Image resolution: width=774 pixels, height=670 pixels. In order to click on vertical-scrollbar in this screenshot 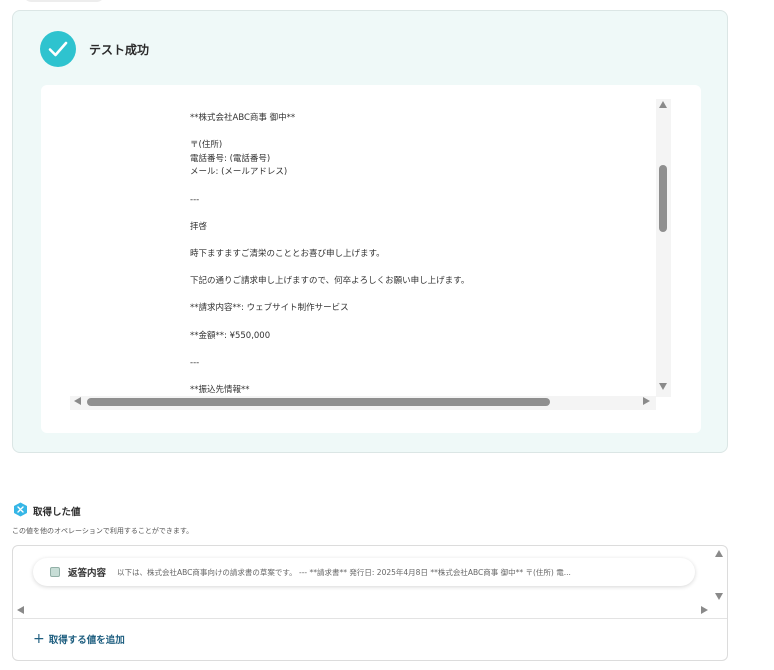, I will do `click(663, 248)`.